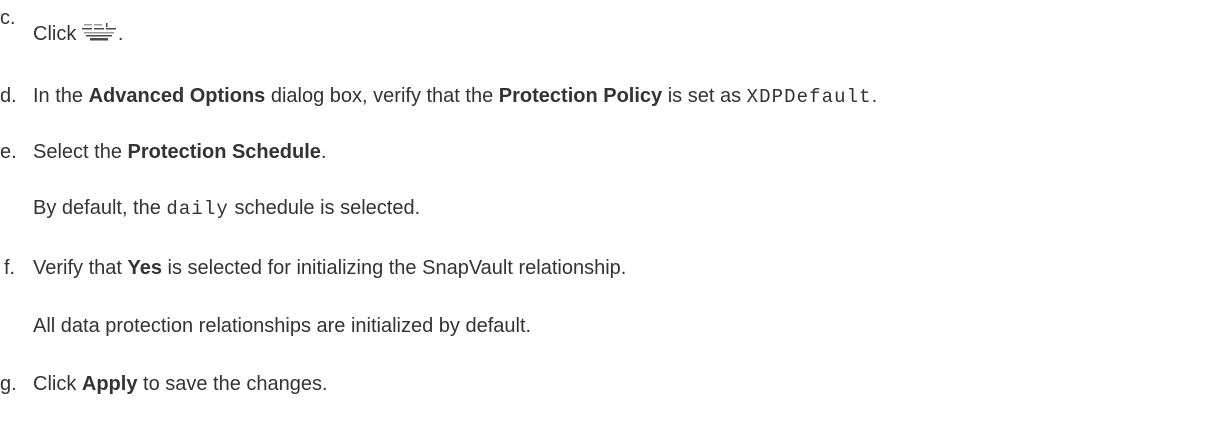 This screenshot has width=1223, height=431. I want to click on button-name: Apply, so click(109, 384).